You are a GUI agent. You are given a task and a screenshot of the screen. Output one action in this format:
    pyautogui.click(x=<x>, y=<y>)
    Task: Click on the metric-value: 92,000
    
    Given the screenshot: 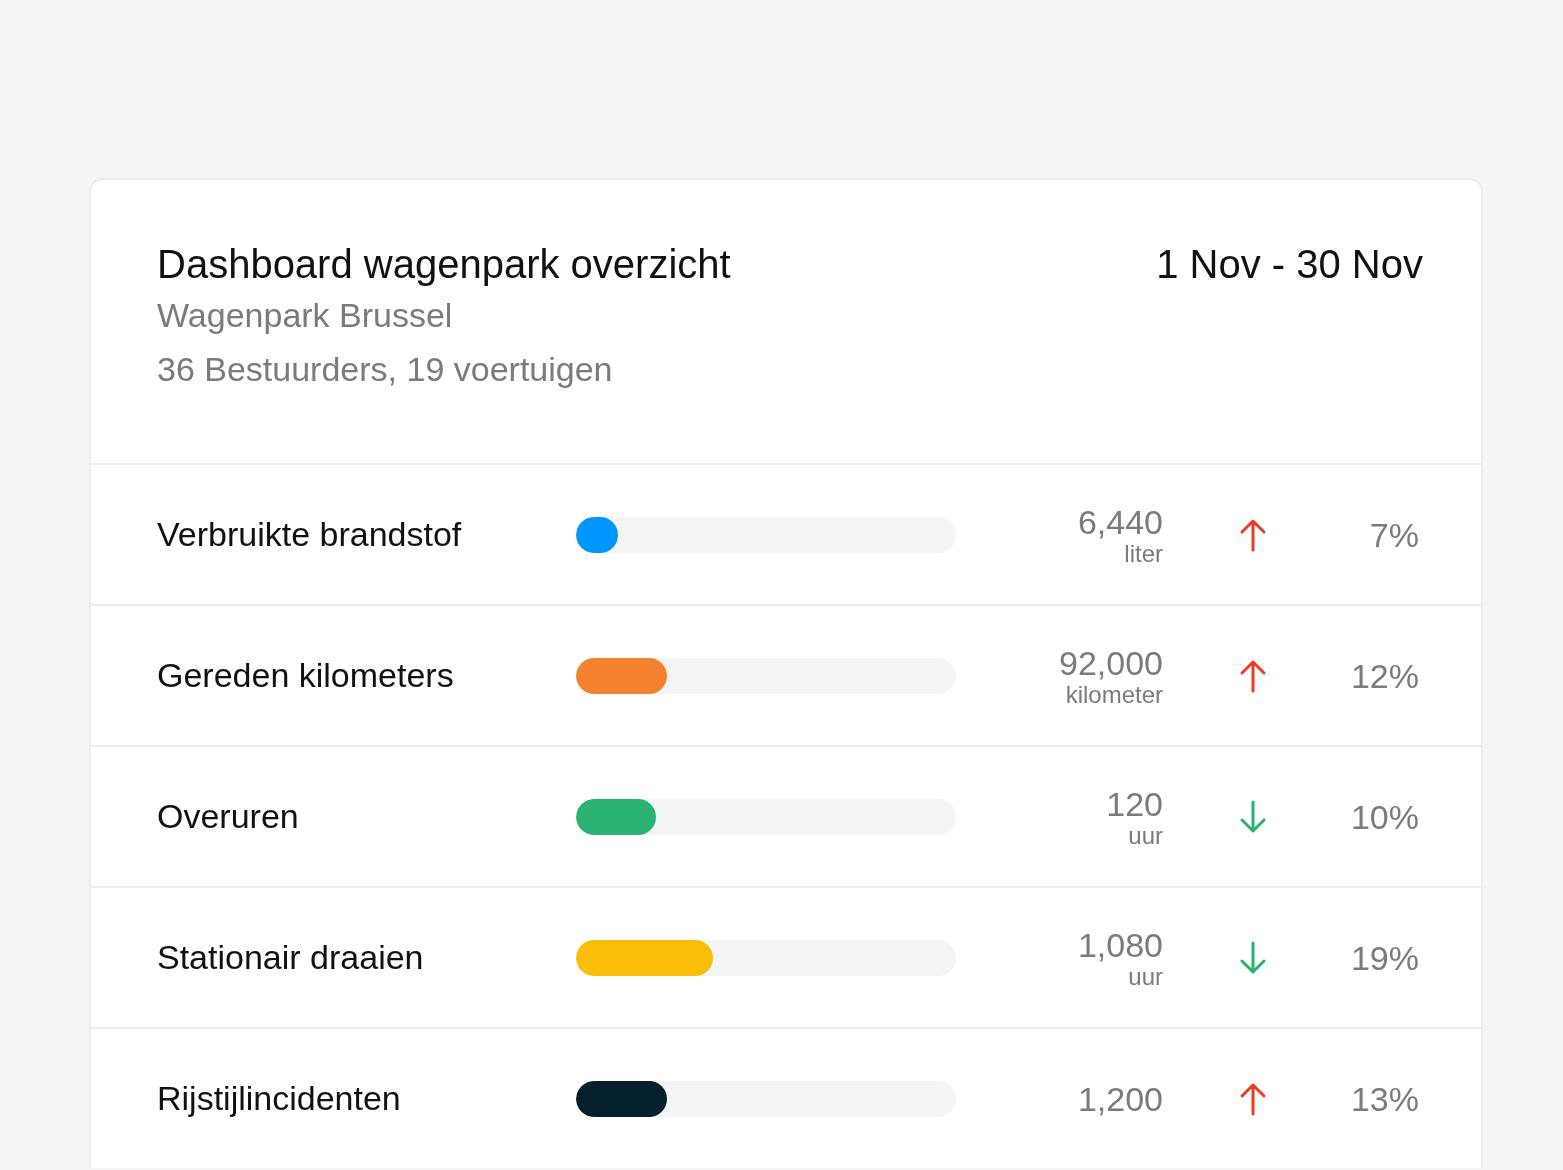 What is the action you would take?
    pyautogui.click(x=1110, y=662)
    